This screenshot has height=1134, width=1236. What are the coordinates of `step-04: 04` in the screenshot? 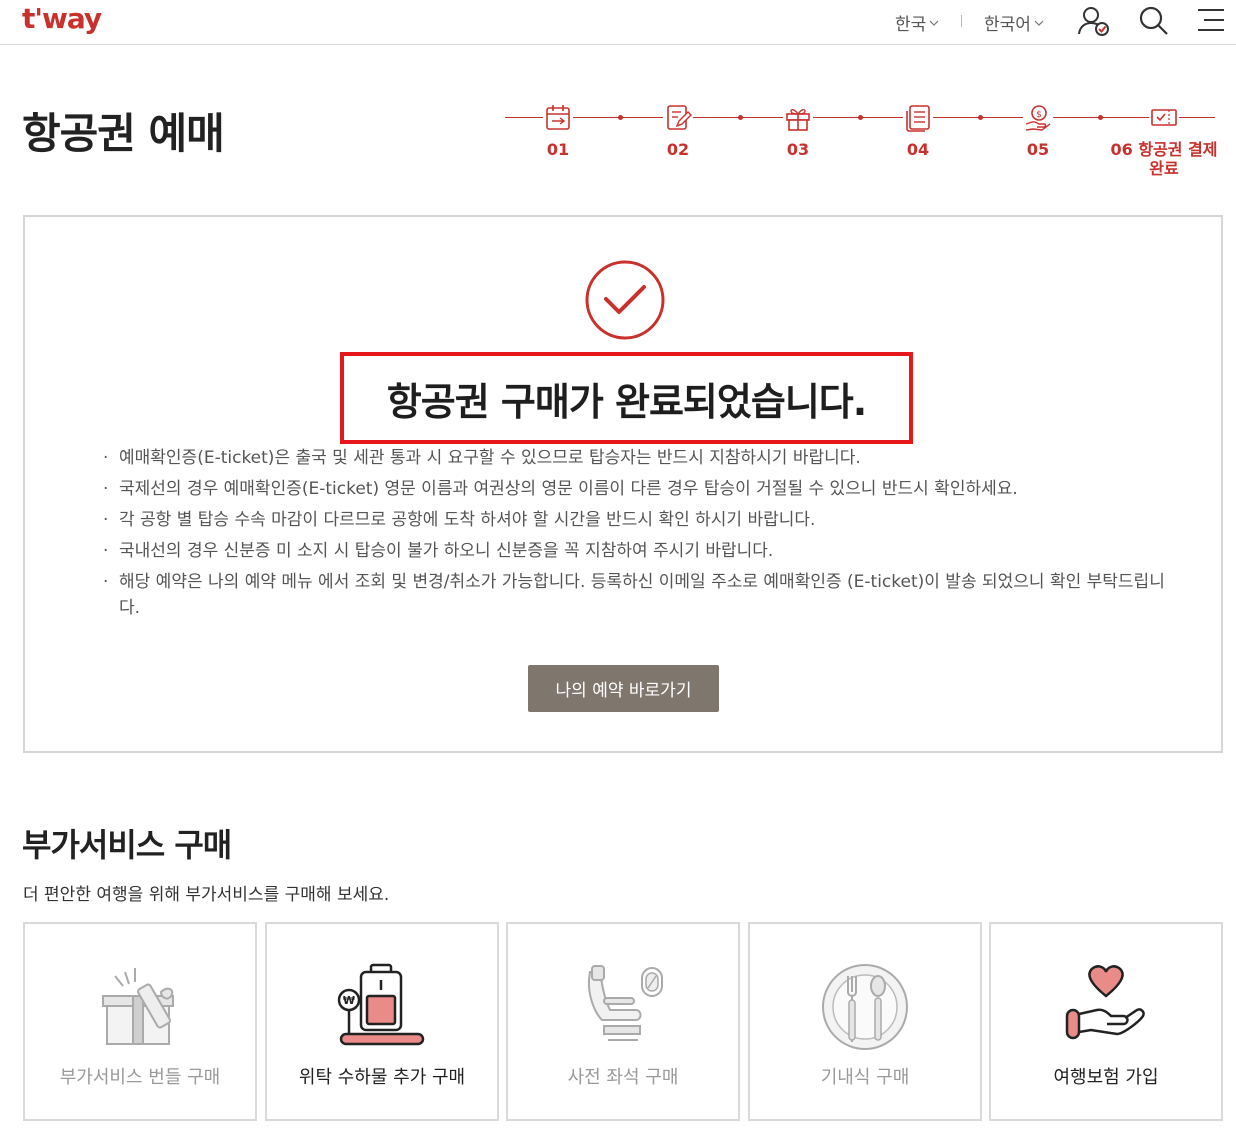 It's located at (918, 131).